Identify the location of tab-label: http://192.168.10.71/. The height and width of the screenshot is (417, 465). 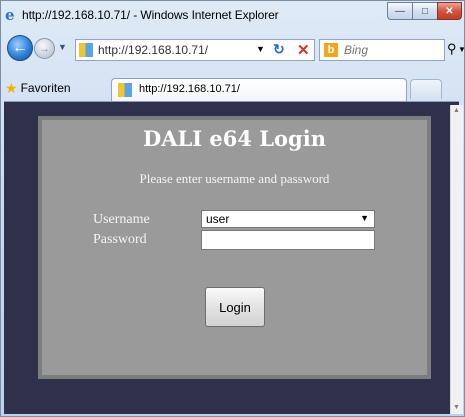
(189, 89).